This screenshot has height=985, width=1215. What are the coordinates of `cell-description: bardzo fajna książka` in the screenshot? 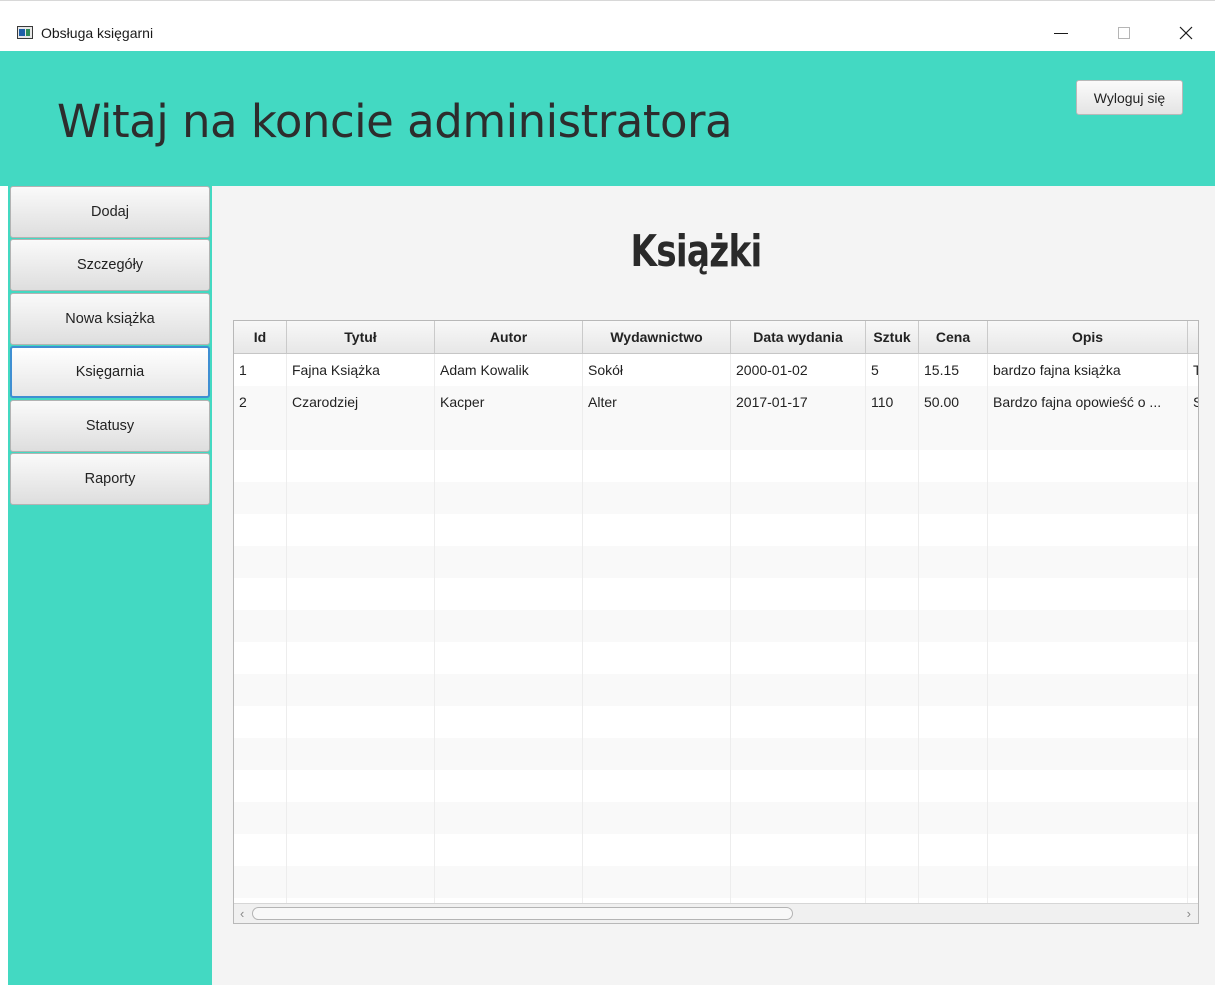 It's located at (1088, 370).